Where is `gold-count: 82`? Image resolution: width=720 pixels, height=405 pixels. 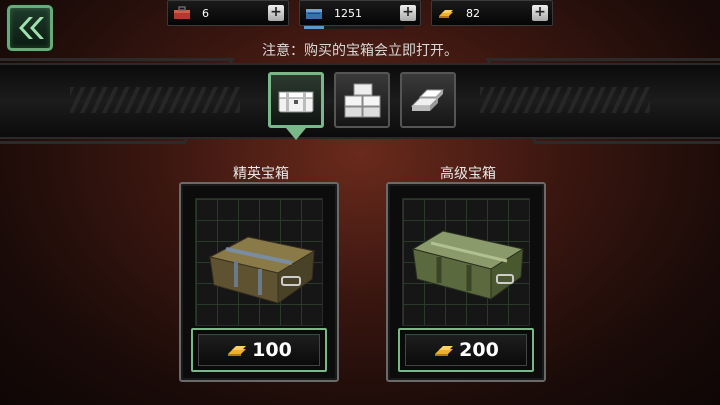 gold-count: 82 is located at coordinates (473, 13).